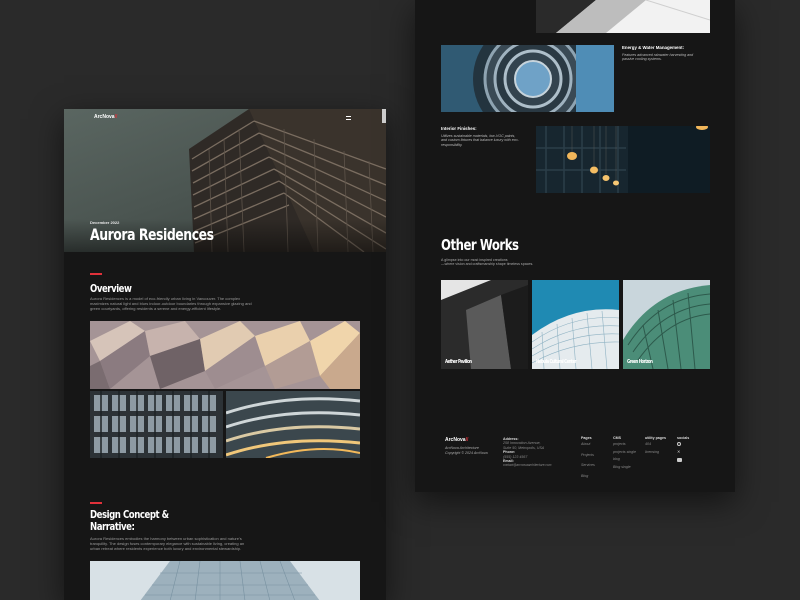 The width and height of the screenshot is (800, 600). I want to click on gallery-image-facade-panels, so click(225, 355).